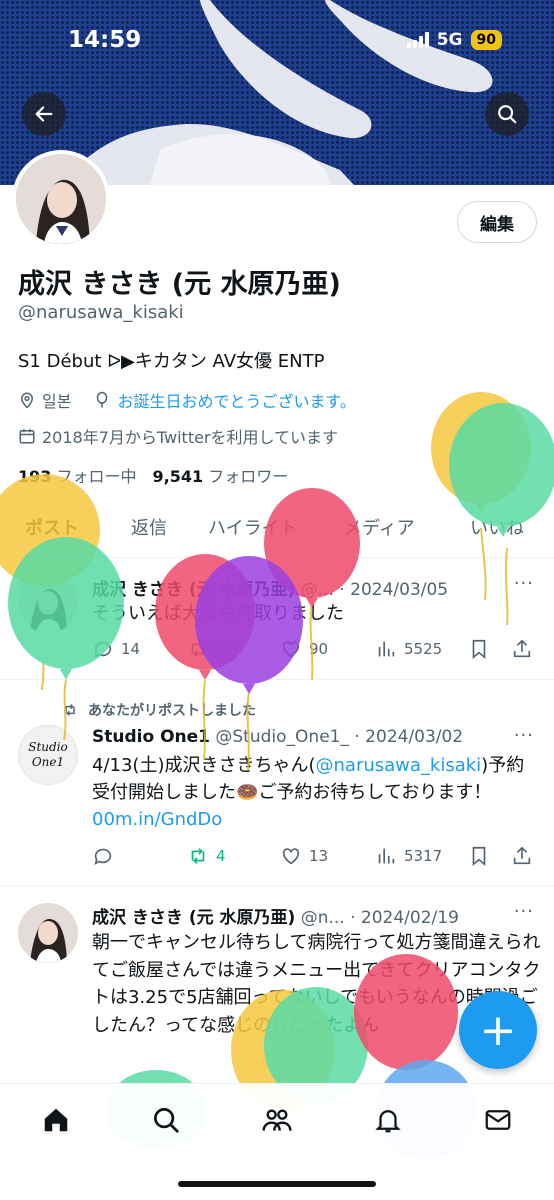 The height and width of the screenshot is (1200, 554). I want to click on edit-profile-button: 編集, so click(497, 222).